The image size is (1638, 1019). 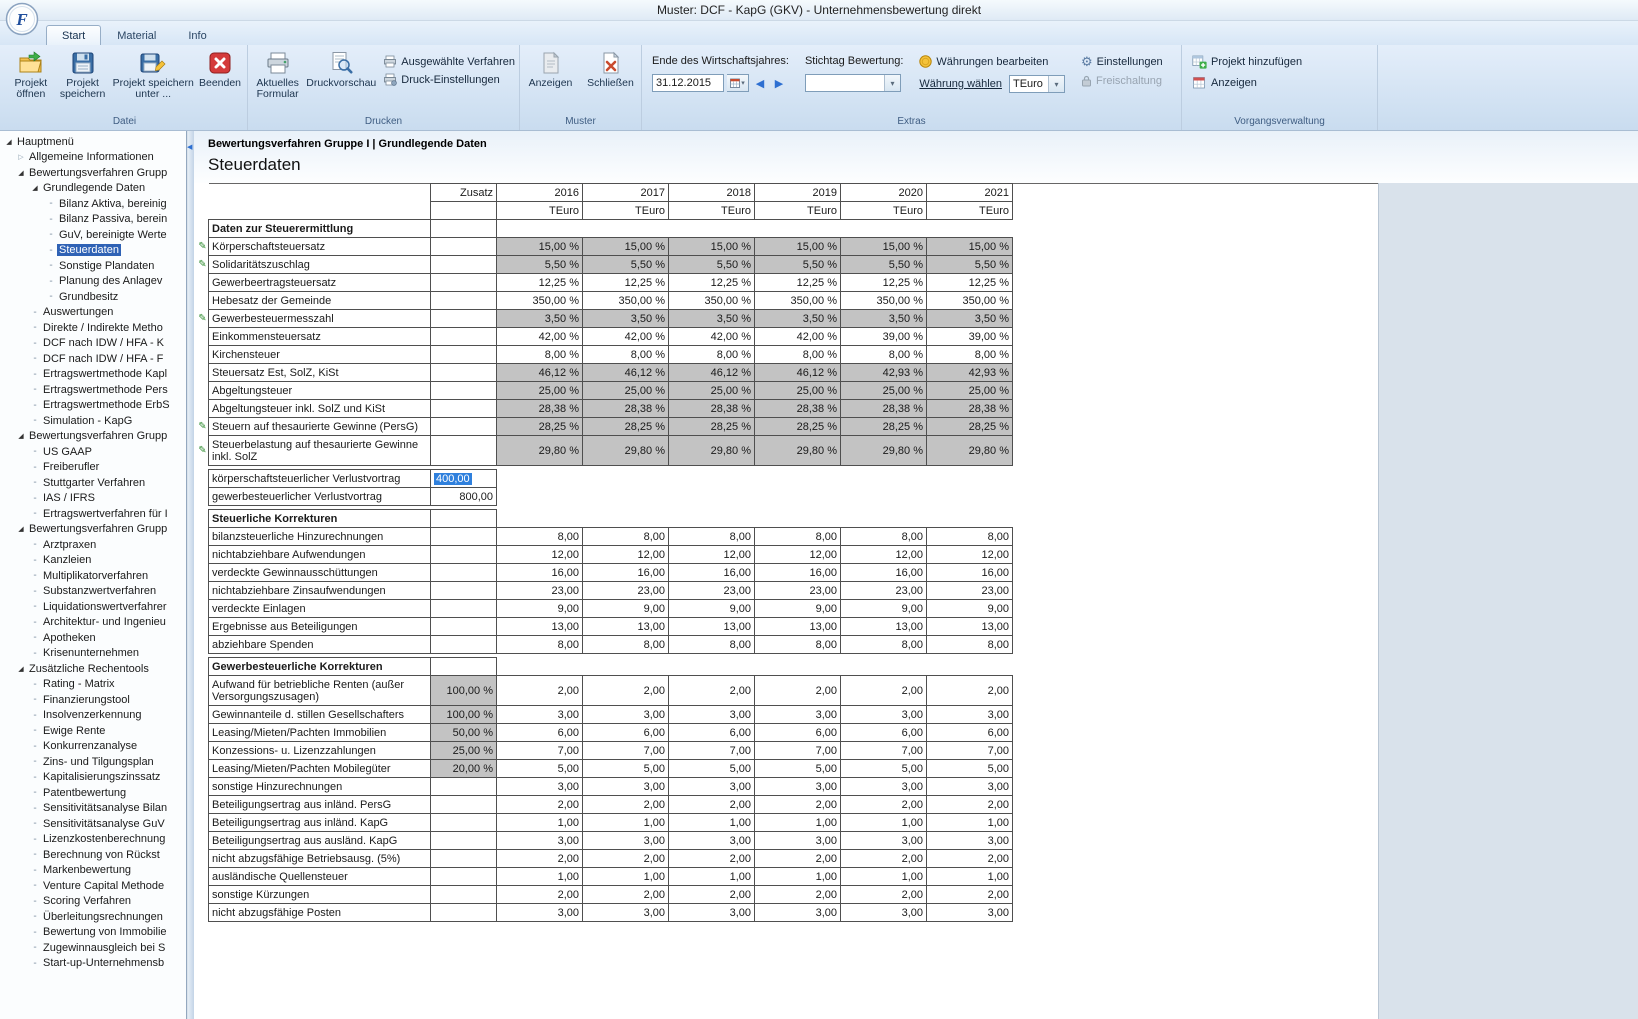 I want to click on sidebar-item: ◢ Grundlegende Daten, so click(x=93, y=189).